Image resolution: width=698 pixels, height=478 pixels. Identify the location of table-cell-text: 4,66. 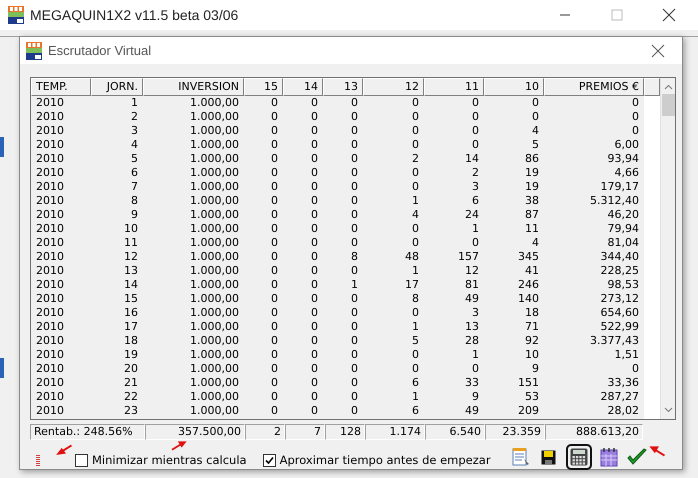
(627, 173).